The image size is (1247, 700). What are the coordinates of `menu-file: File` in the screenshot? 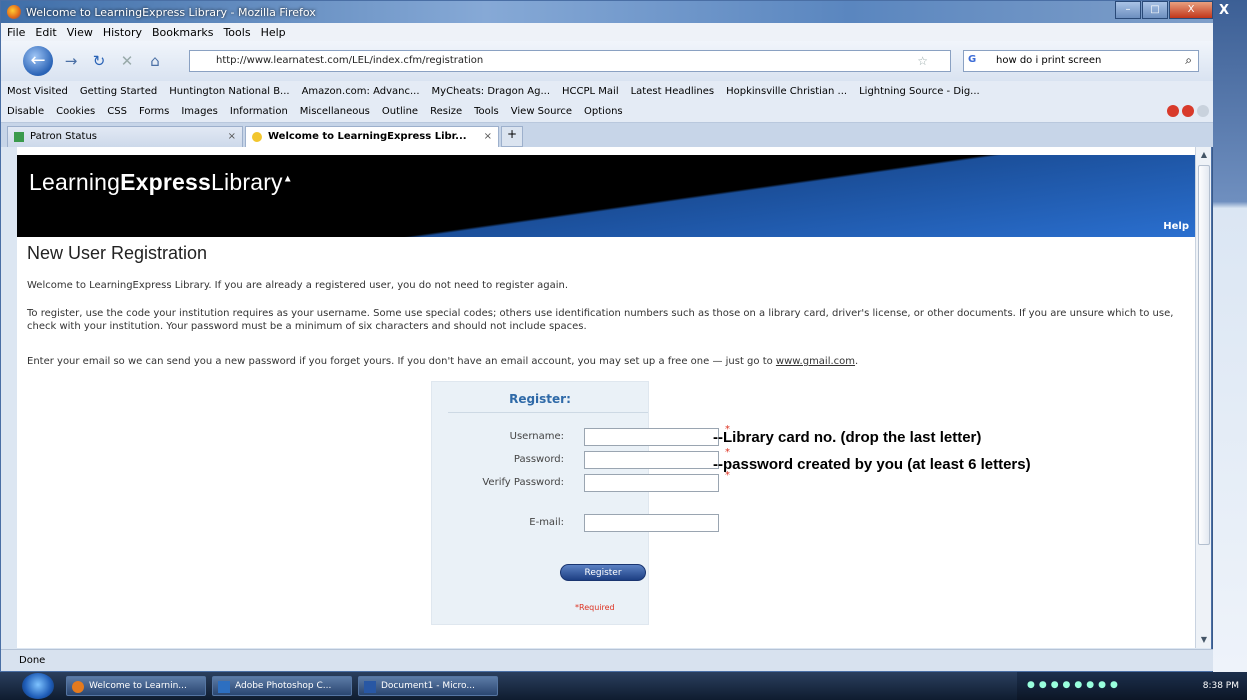 It's located at (16, 32).